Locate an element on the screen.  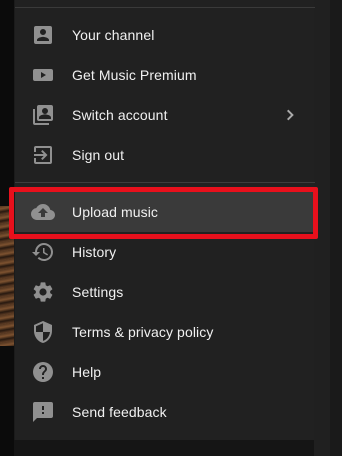
exit-icon is located at coordinates (43, 155).